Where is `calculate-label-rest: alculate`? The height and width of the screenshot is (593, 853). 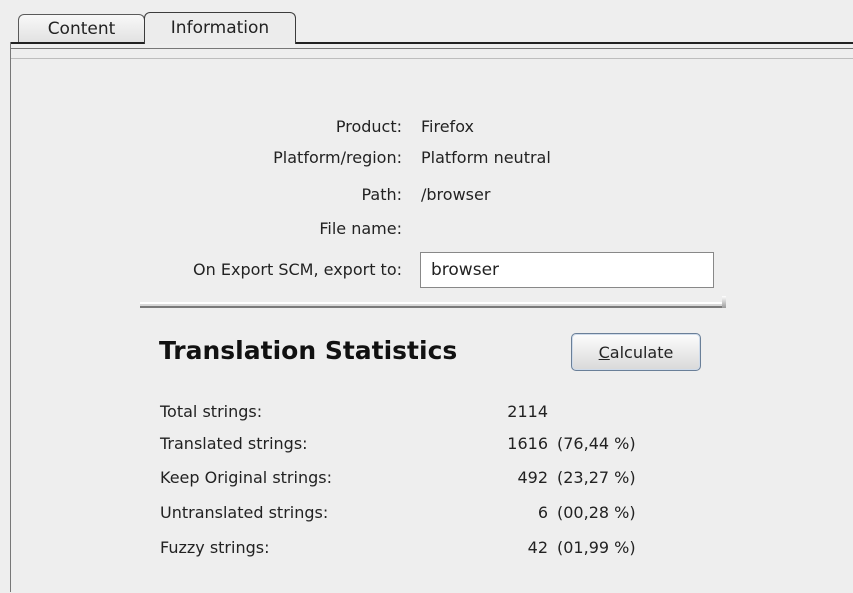 calculate-label-rest: alculate is located at coordinates (641, 352).